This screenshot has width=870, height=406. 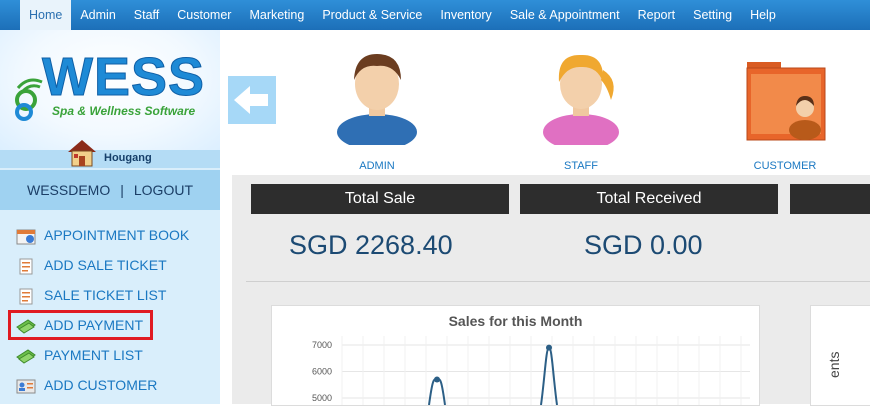 What do you see at coordinates (97, 15) in the screenshot?
I see `nav-item-admin: Admin` at bounding box center [97, 15].